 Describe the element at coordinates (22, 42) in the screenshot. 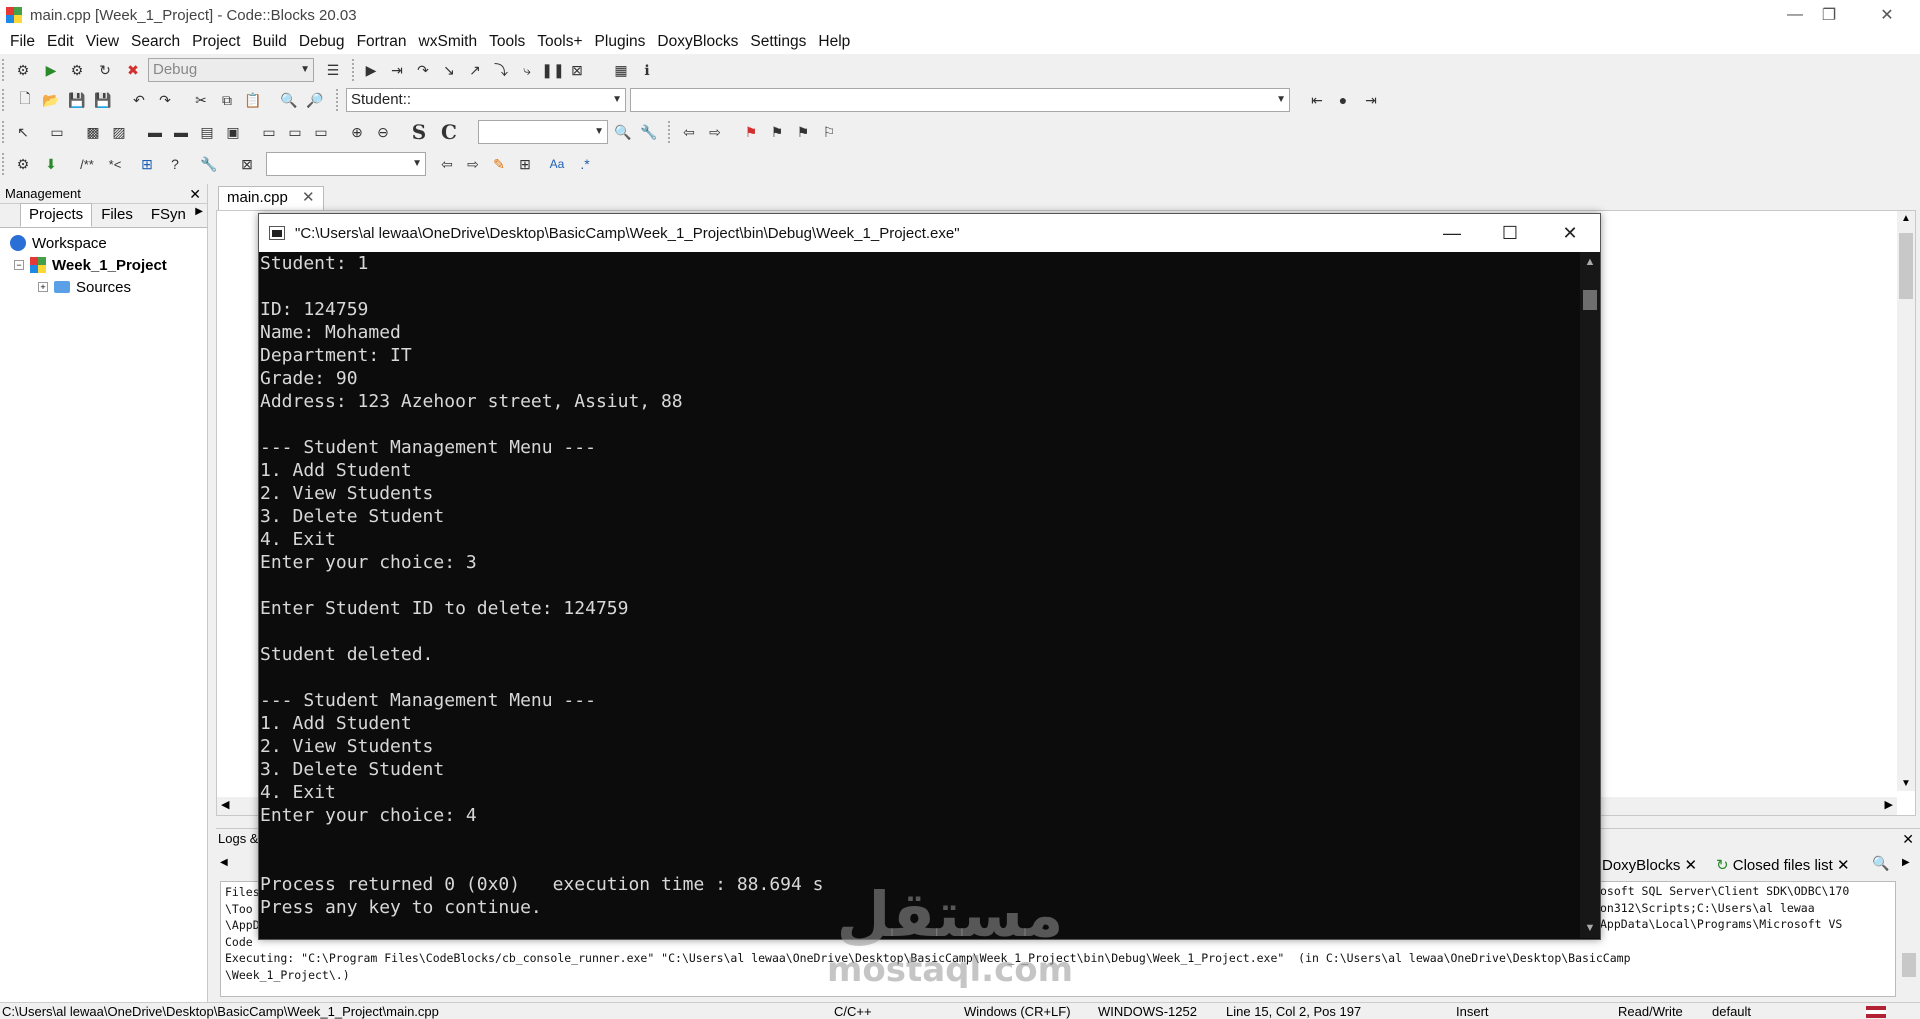

I see `menu-file: File` at that location.